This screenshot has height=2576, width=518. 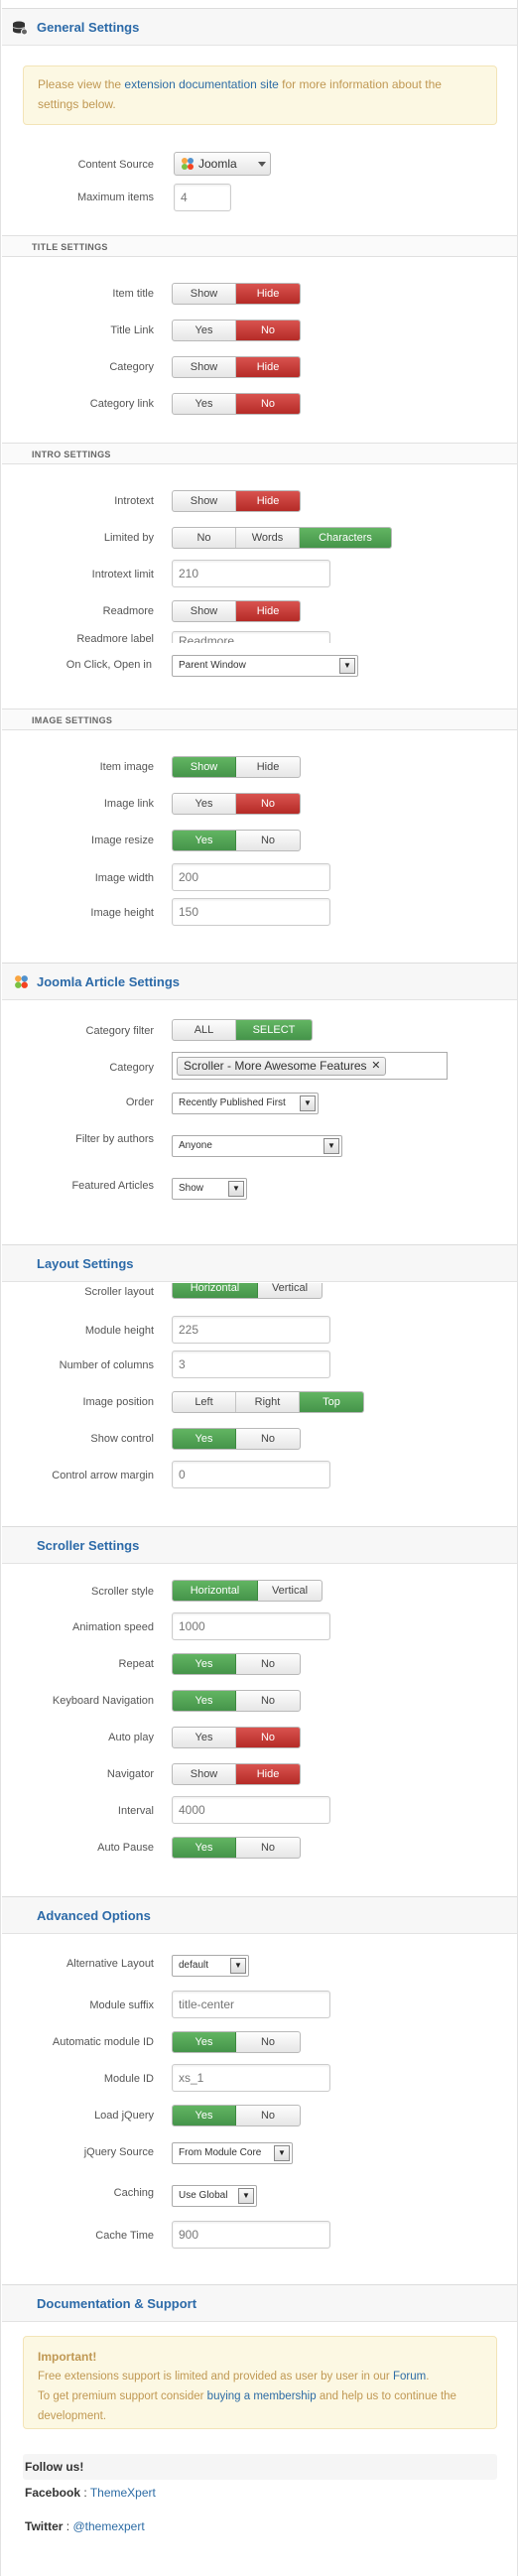 What do you see at coordinates (123, 2493) in the screenshot?
I see `facebook-link: ThemeXpert` at bounding box center [123, 2493].